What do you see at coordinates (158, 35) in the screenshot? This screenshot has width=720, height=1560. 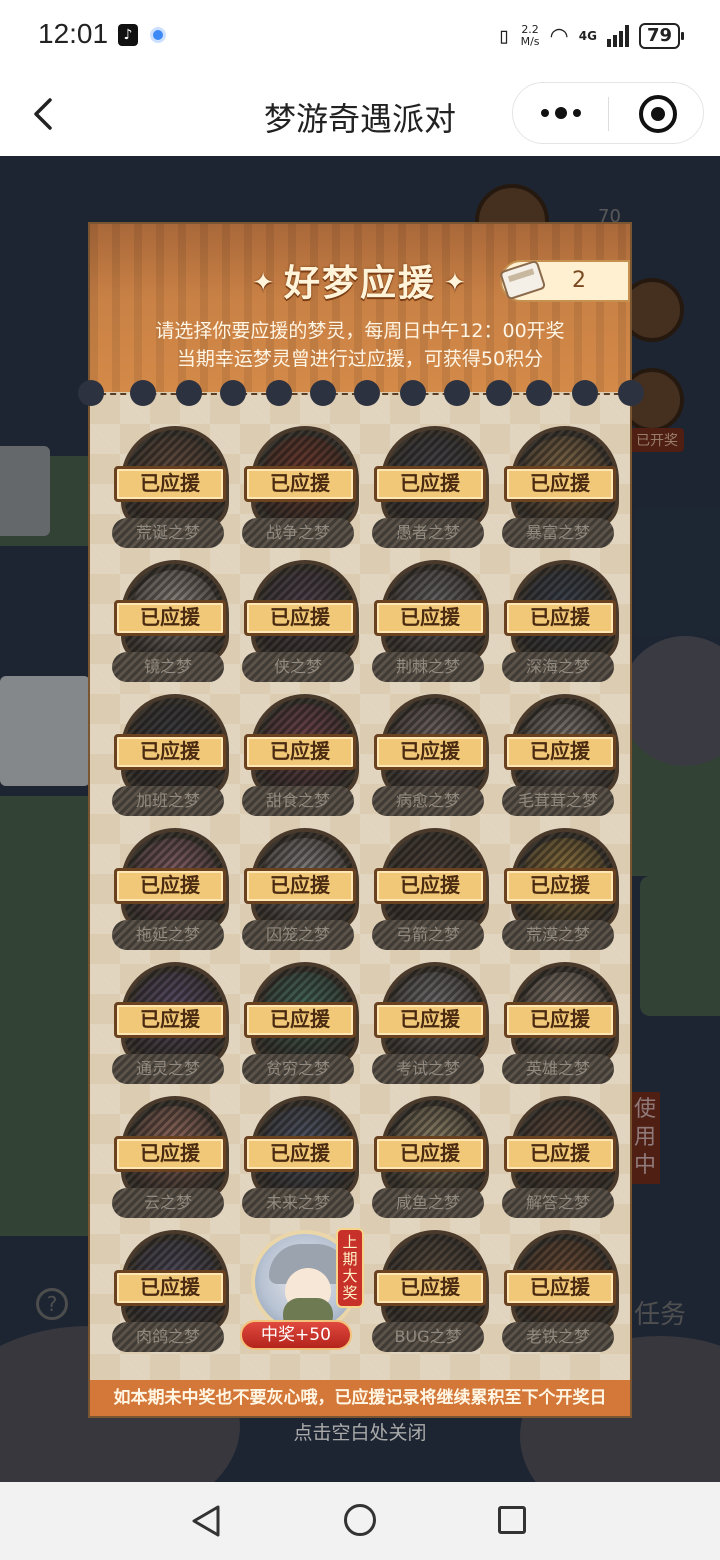 I see `app-notification-icon` at bounding box center [158, 35].